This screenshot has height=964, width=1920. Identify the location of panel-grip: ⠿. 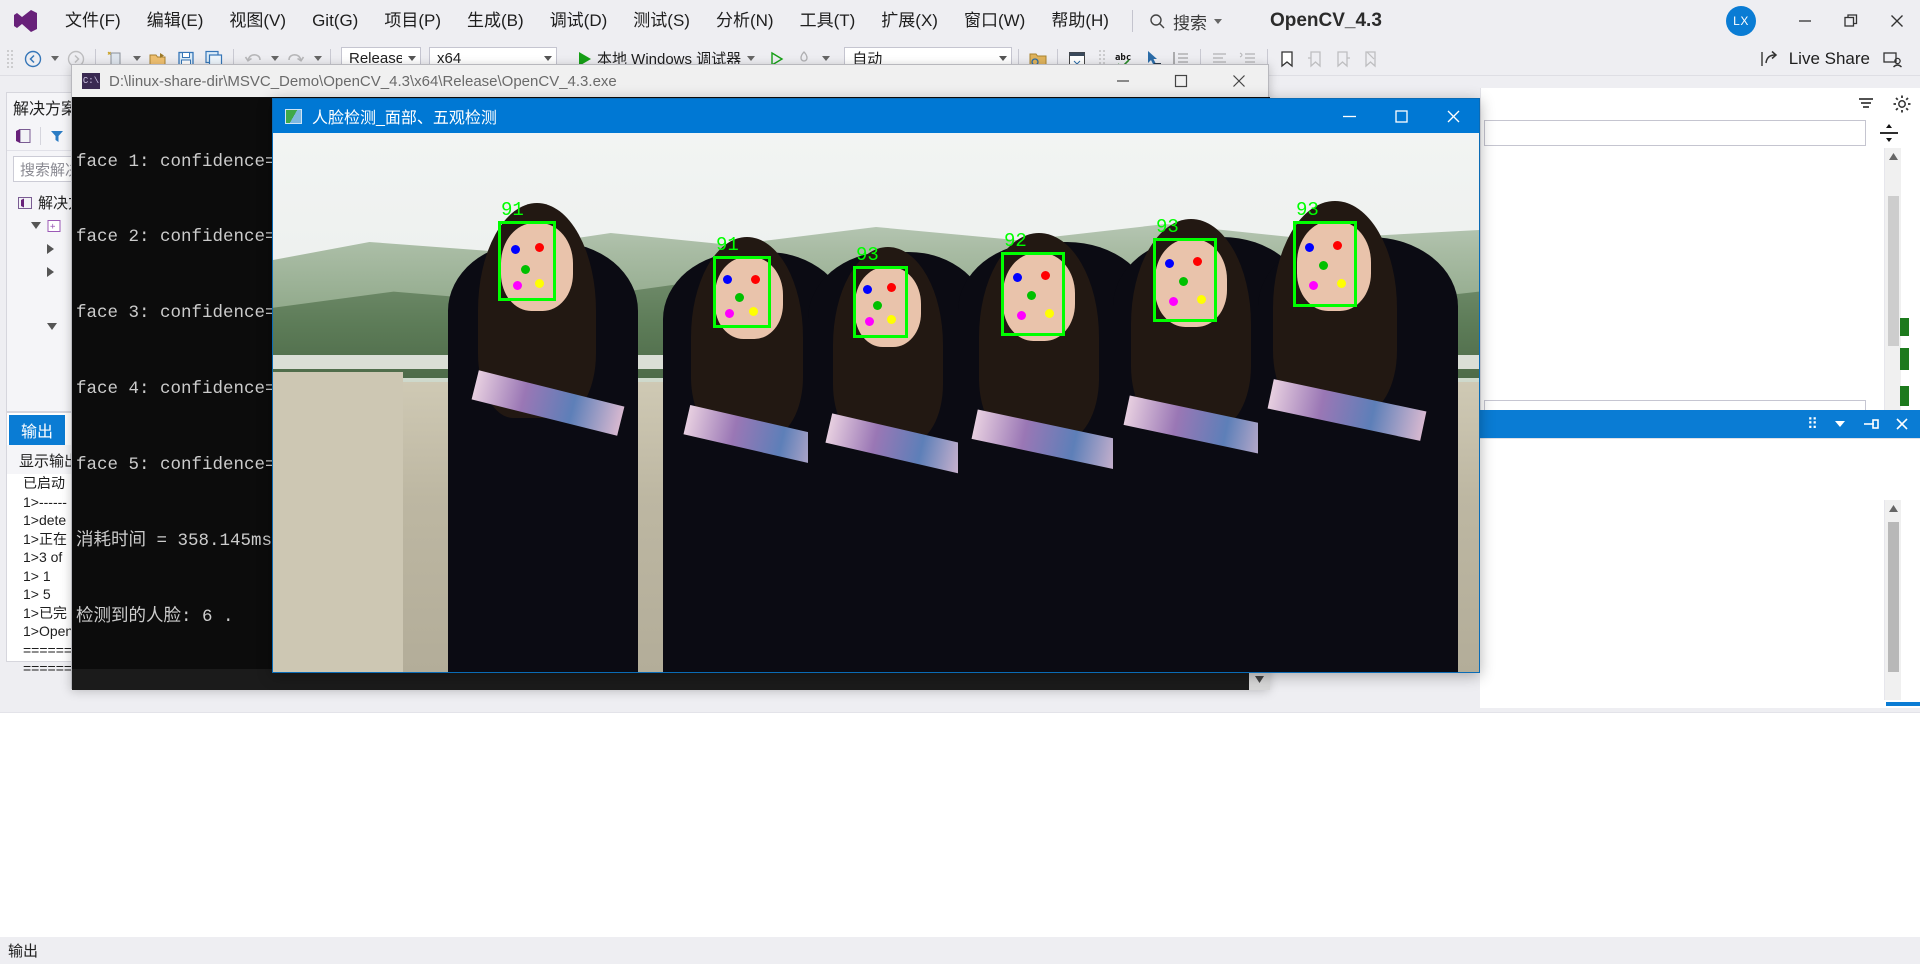
(1812, 424).